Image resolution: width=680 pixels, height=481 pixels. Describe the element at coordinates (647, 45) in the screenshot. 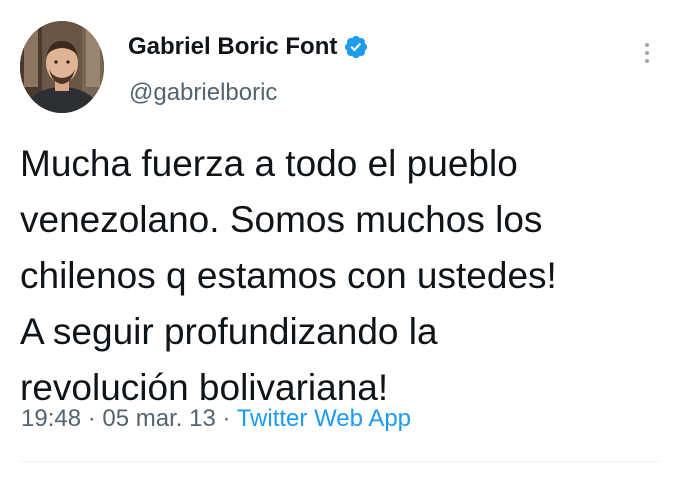

I see `more-options-icon` at that location.